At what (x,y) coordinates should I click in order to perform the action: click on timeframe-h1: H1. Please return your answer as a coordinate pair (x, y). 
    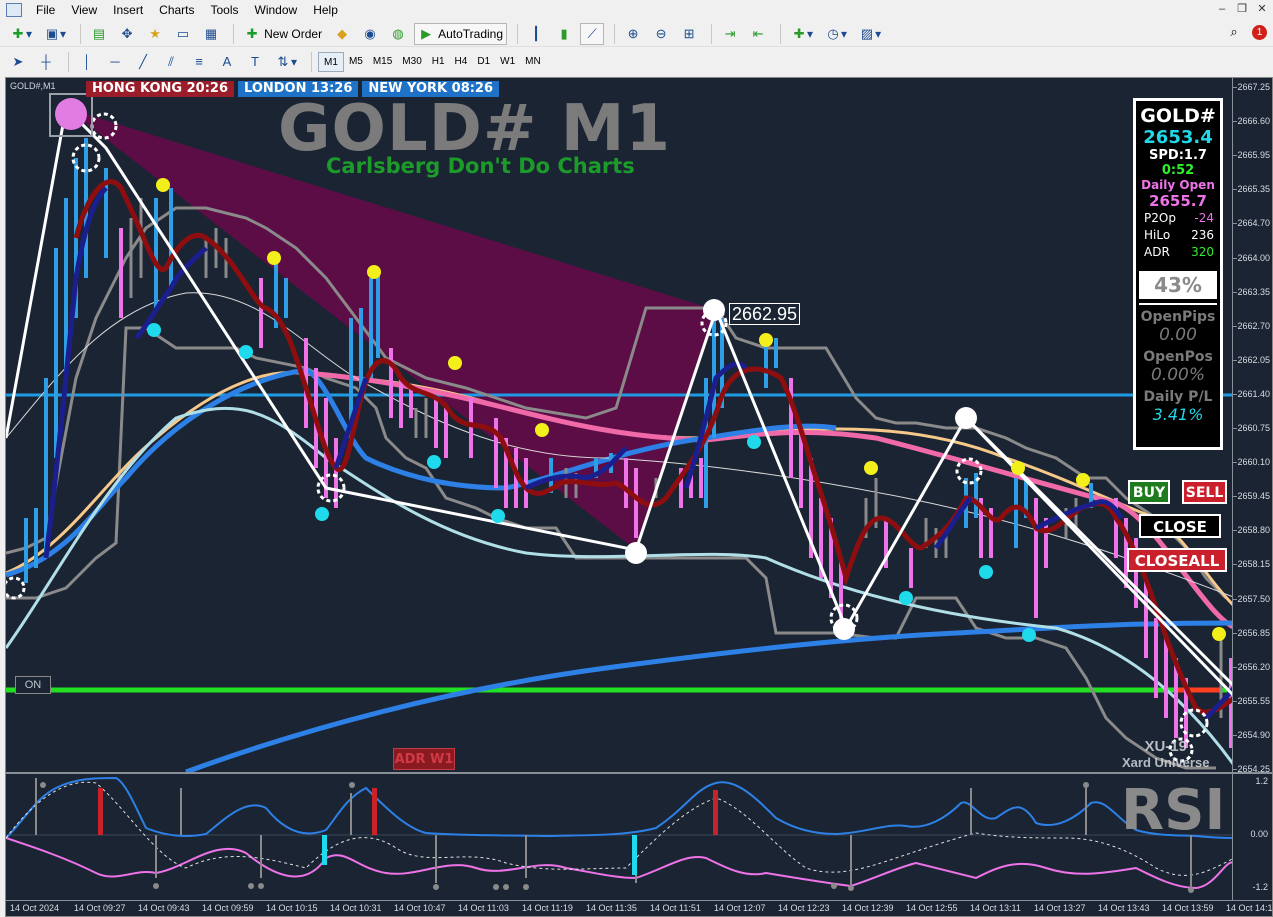
    Looking at the image, I should click on (438, 62).